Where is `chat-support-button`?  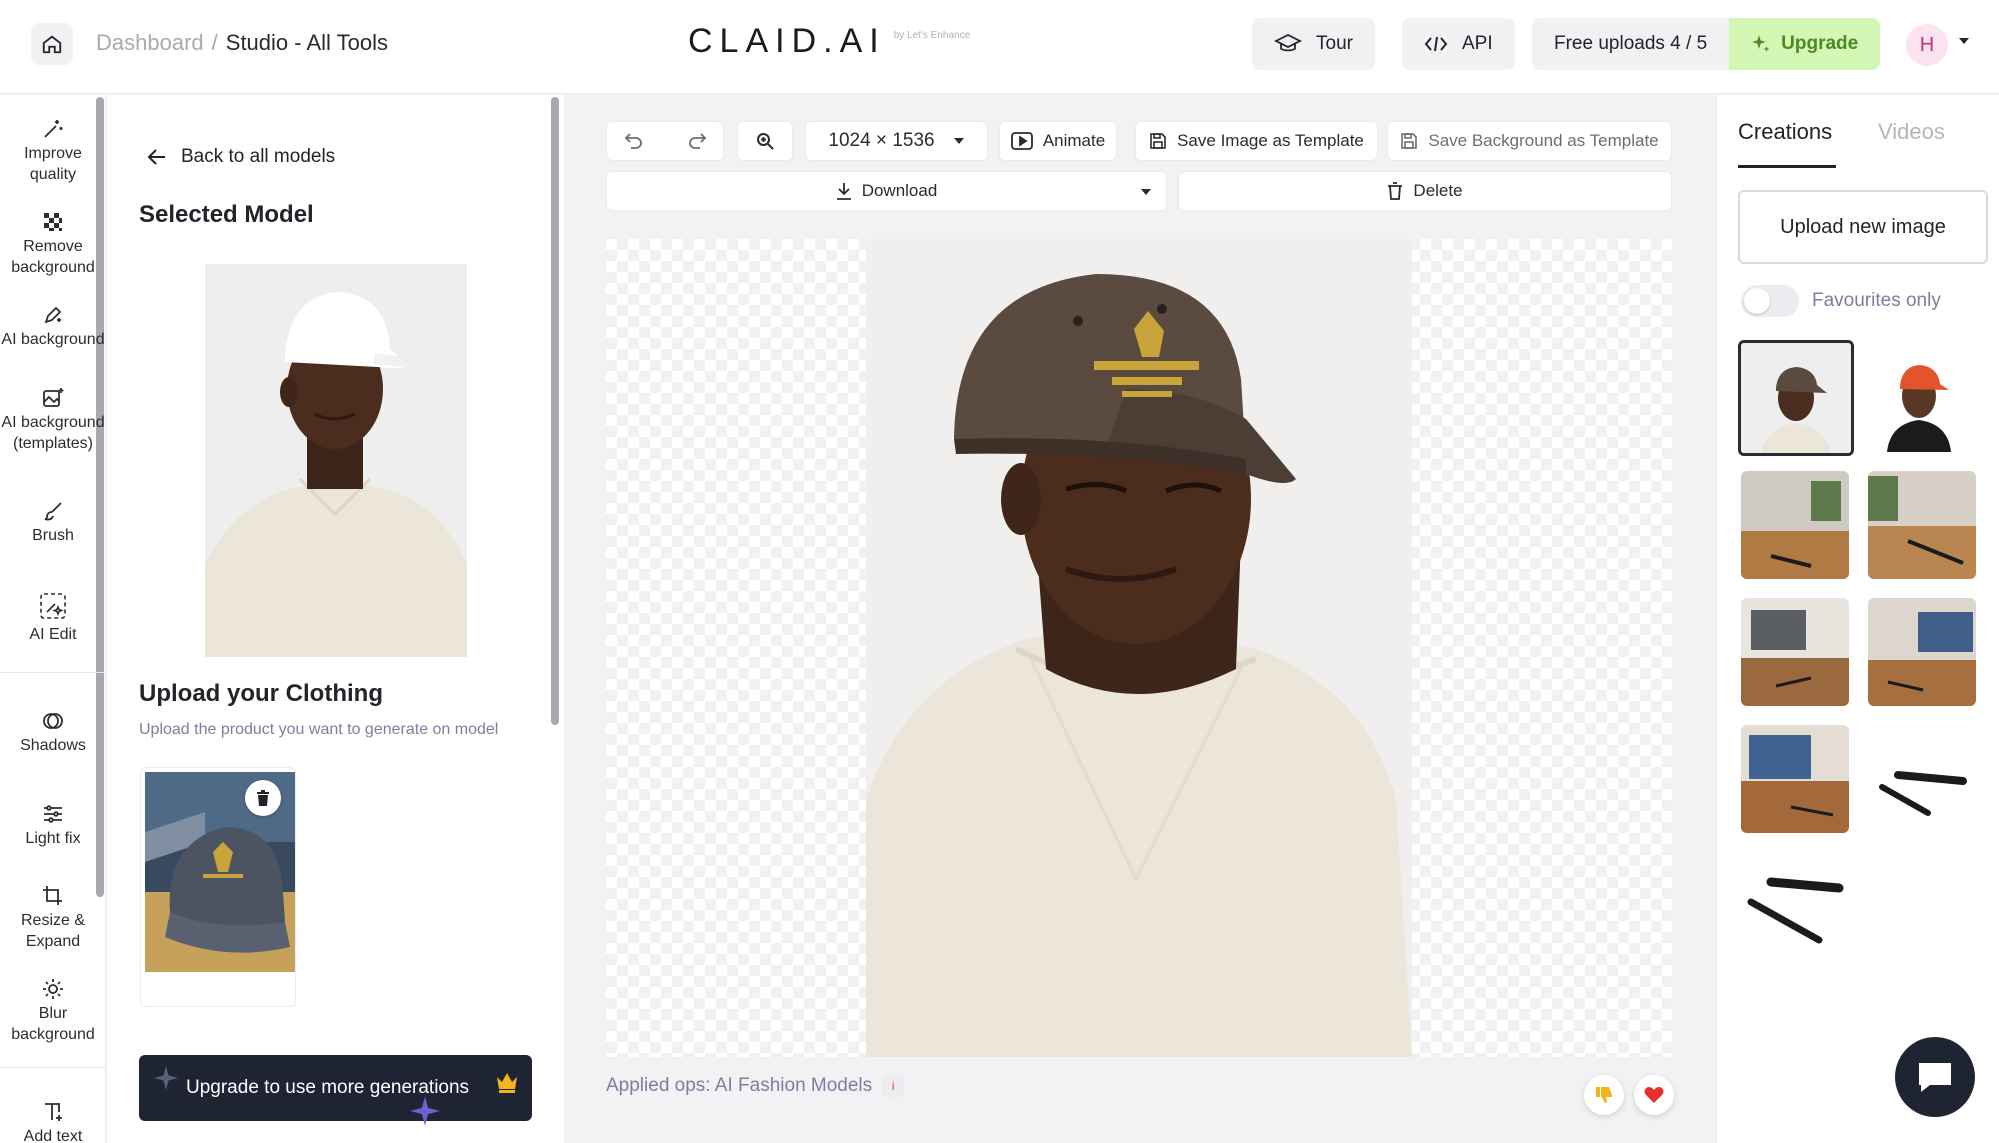
chat-support-button is located at coordinates (1935, 1077).